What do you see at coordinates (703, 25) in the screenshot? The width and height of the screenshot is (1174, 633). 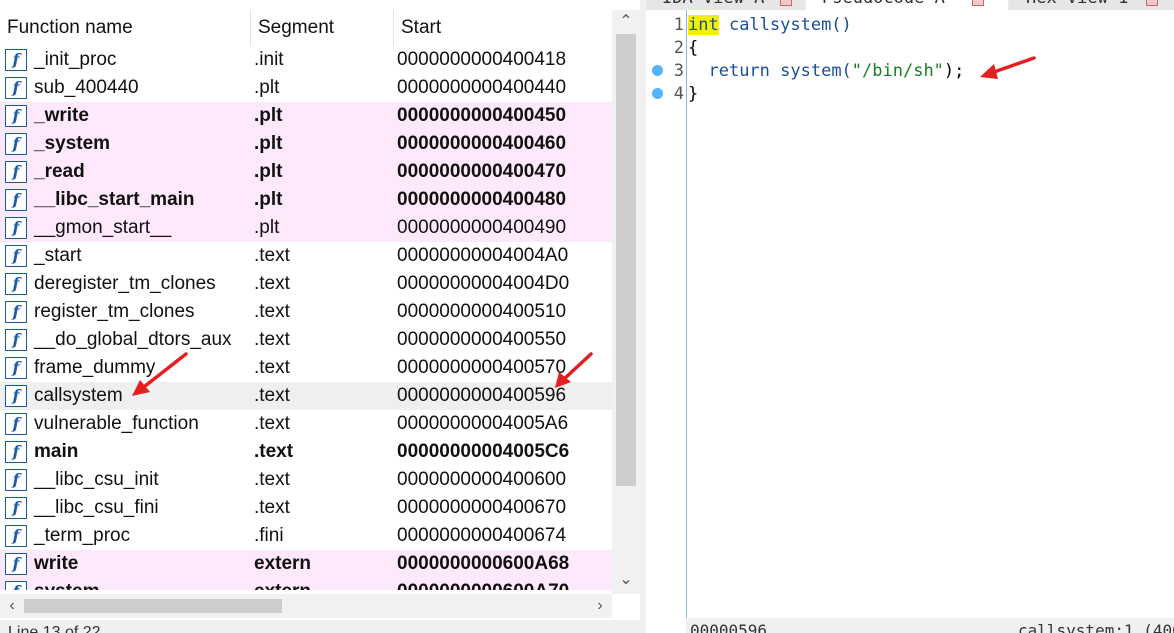 I see `keyword-int: int` at bounding box center [703, 25].